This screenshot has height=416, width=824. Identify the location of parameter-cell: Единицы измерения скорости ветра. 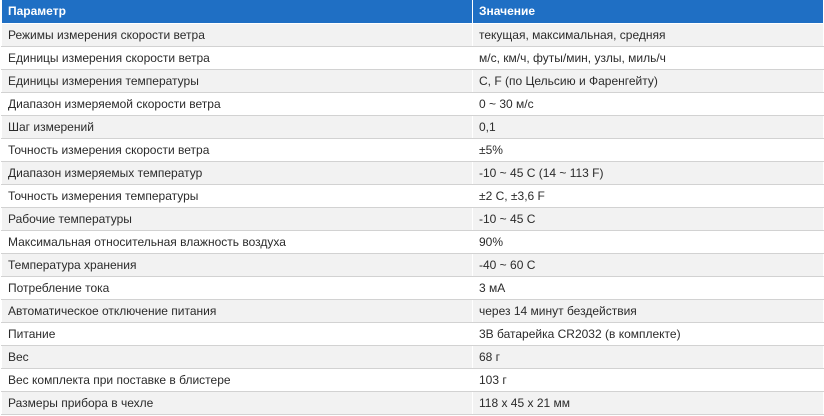
(237, 58).